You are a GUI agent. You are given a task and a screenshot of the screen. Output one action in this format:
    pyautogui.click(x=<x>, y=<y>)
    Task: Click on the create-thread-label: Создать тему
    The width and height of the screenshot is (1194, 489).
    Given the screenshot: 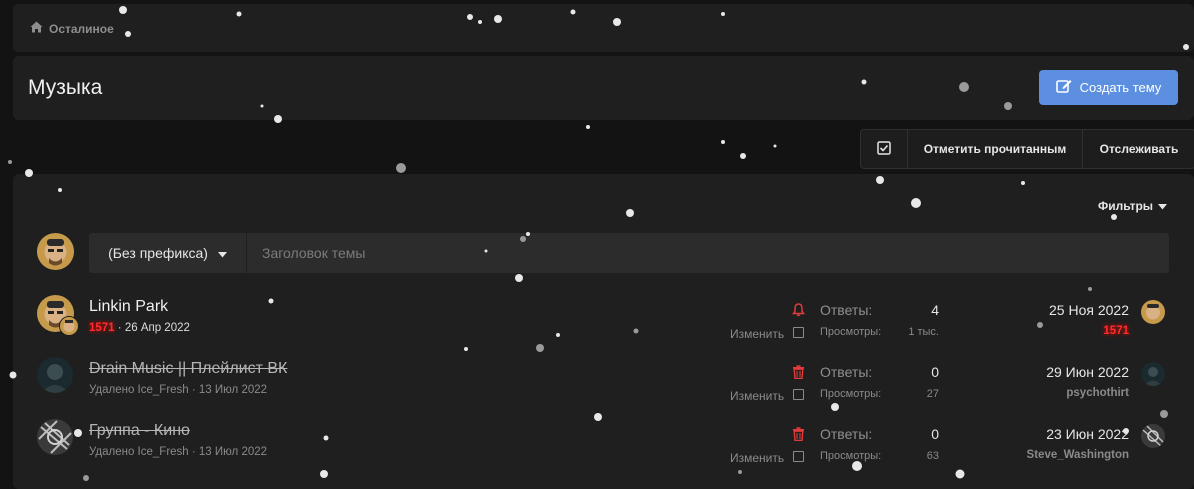 What is the action you would take?
    pyautogui.click(x=1120, y=87)
    